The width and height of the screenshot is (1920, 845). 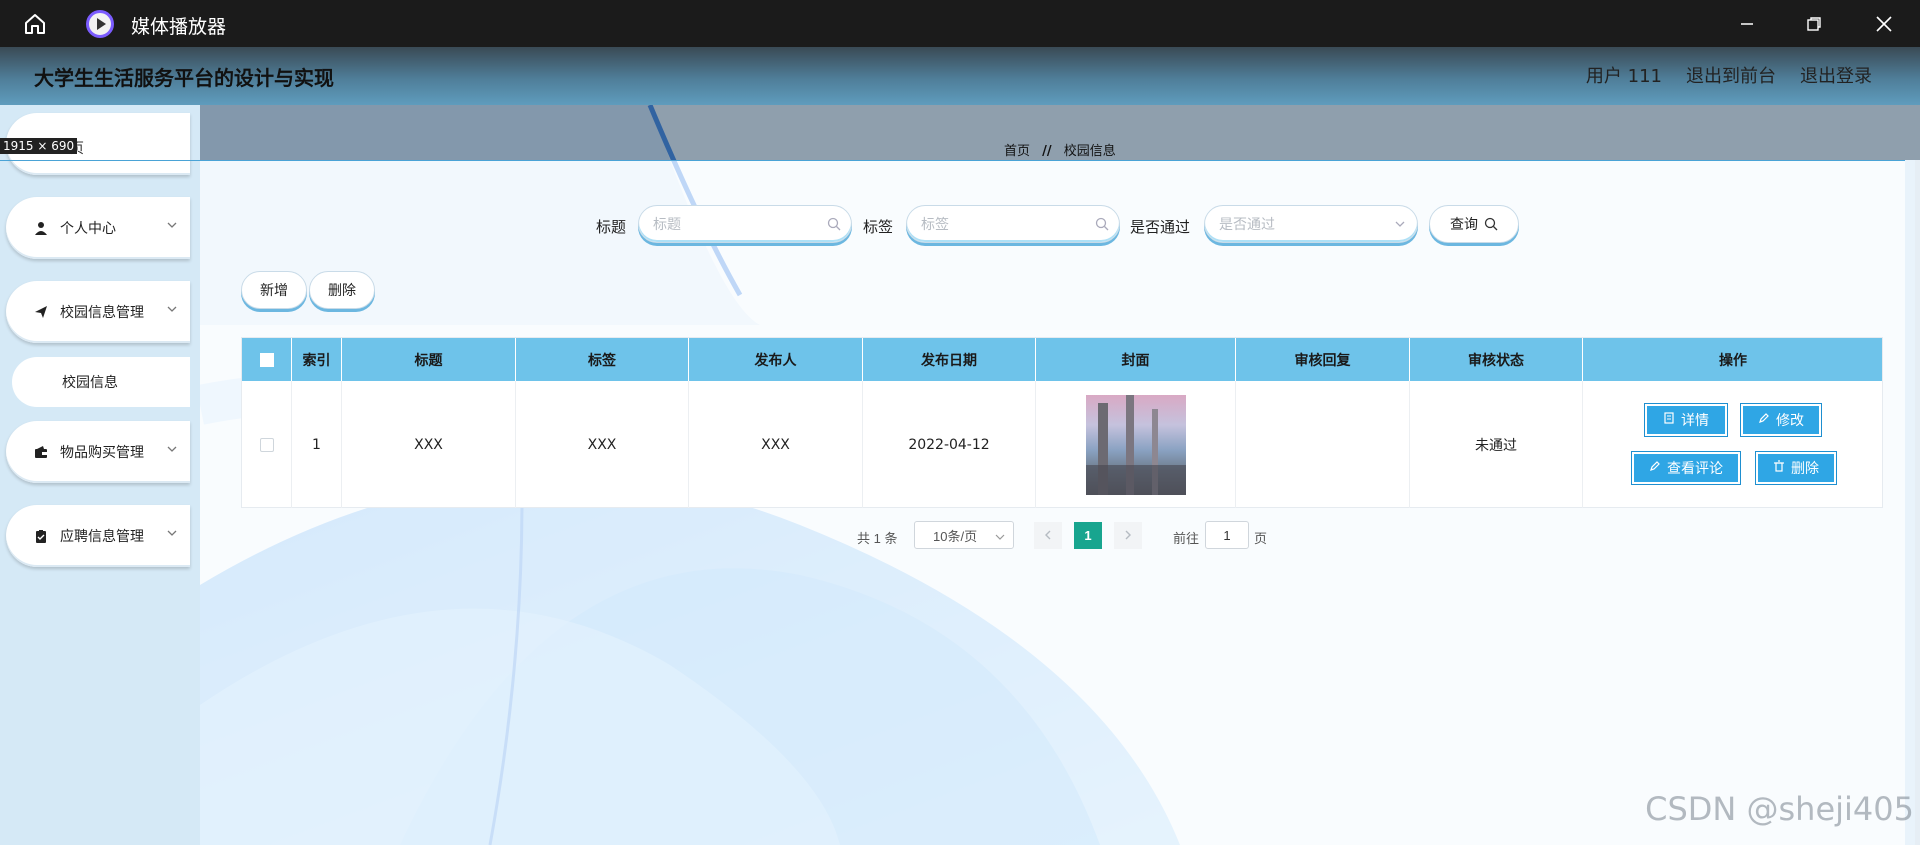 What do you see at coordinates (602, 444) in the screenshot?
I see `cell-tag: XXX` at bounding box center [602, 444].